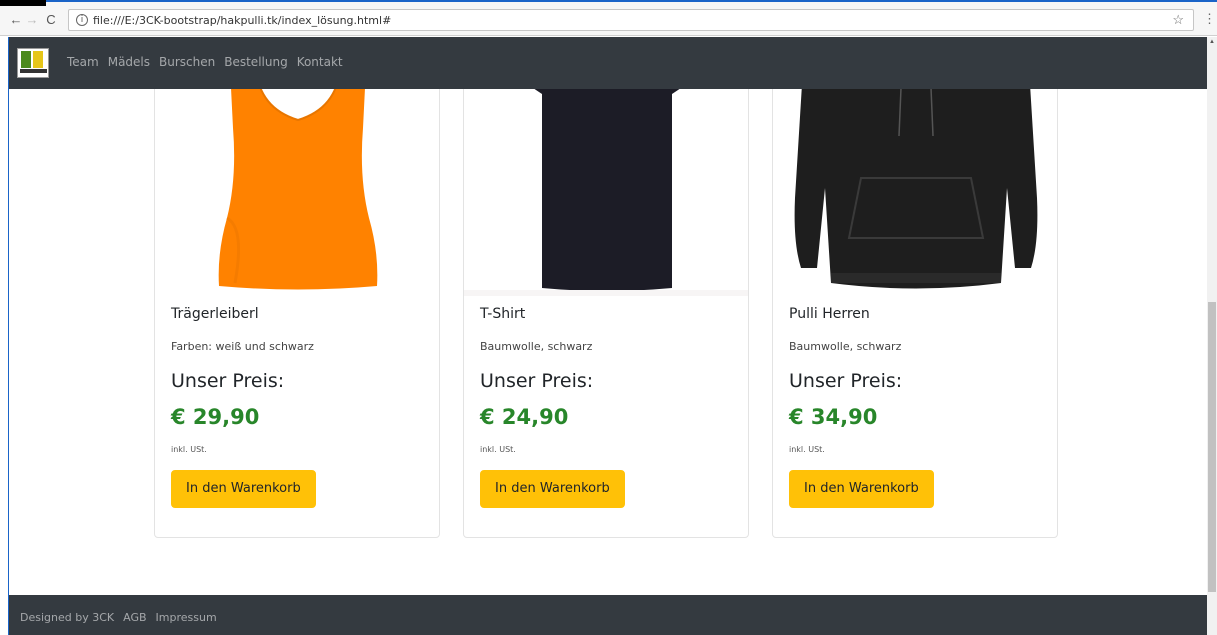 The width and height of the screenshot is (1217, 635). What do you see at coordinates (503, 314) in the screenshot?
I see `product-title: T-Shirt` at bounding box center [503, 314].